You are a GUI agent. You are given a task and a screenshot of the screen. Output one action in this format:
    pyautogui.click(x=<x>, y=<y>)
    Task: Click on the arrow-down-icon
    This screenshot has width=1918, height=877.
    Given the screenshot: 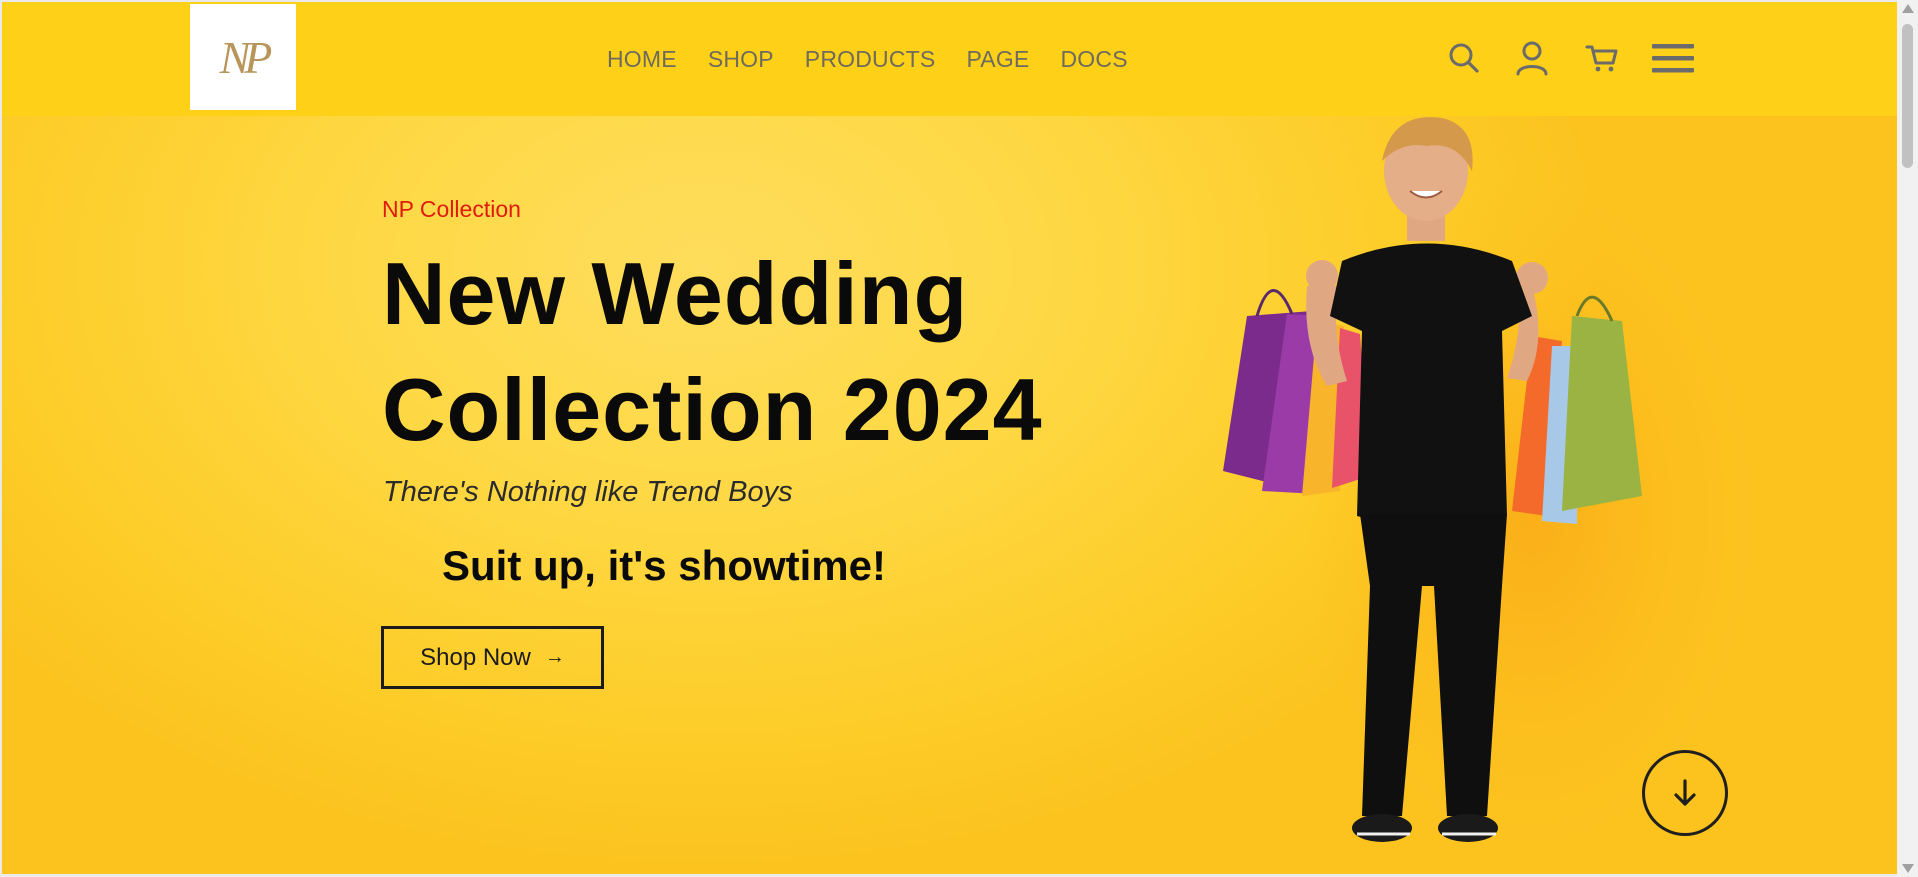 What is the action you would take?
    pyautogui.click(x=1685, y=792)
    